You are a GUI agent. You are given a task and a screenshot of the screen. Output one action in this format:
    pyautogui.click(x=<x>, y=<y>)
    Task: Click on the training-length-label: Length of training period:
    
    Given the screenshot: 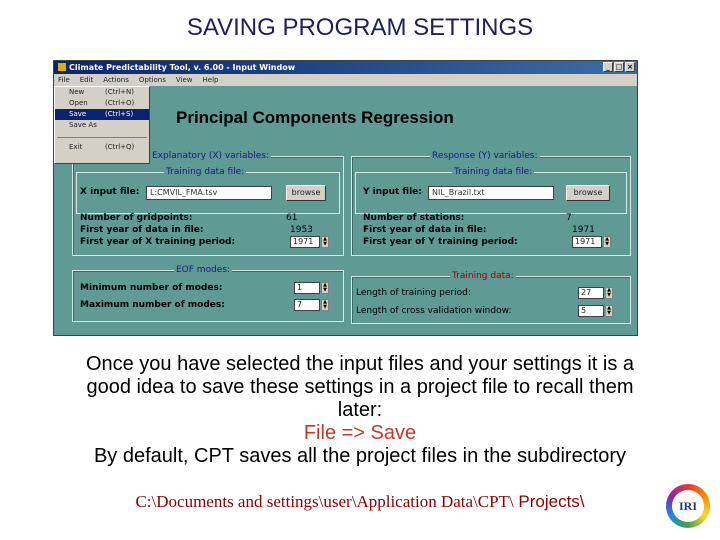 What is the action you would take?
    pyautogui.click(x=413, y=293)
    